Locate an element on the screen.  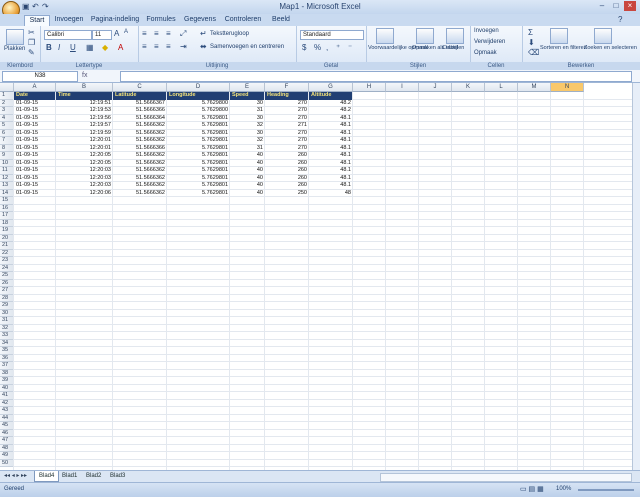
table-cell: 12:19:53 is located at coordinates (84, 111).